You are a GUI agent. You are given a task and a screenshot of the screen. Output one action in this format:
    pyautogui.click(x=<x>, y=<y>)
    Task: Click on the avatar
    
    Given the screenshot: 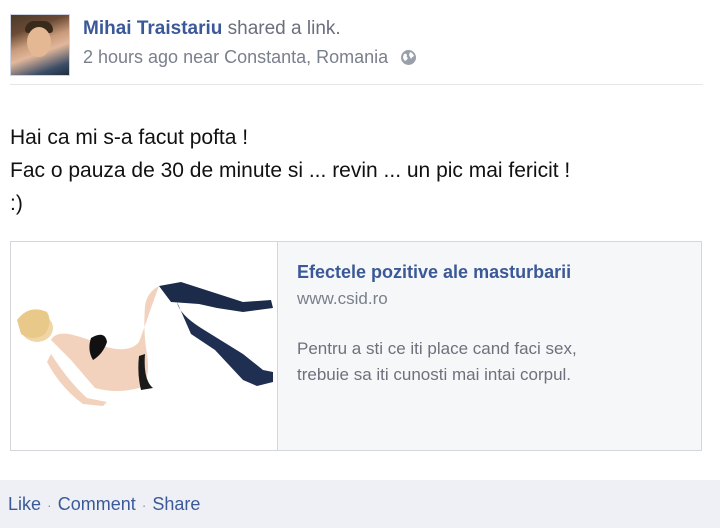 What is the action you would take?
    pyautogui.click(x=40, y=45)
    